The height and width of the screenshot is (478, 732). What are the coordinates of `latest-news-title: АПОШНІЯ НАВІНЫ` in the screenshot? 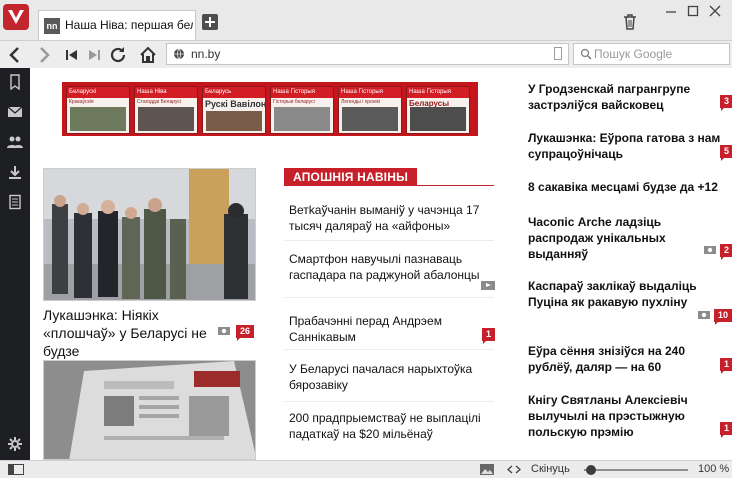 It's located at (351, 177).